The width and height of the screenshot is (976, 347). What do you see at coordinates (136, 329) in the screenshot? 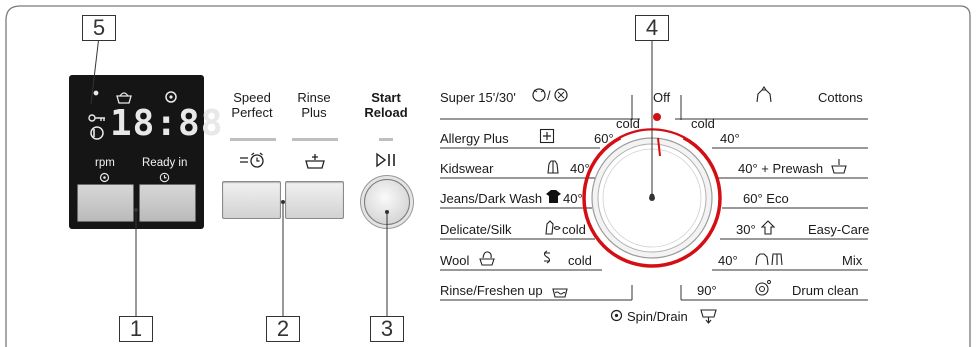
I see `callout-1: 1` at bounding box center [136, 329].